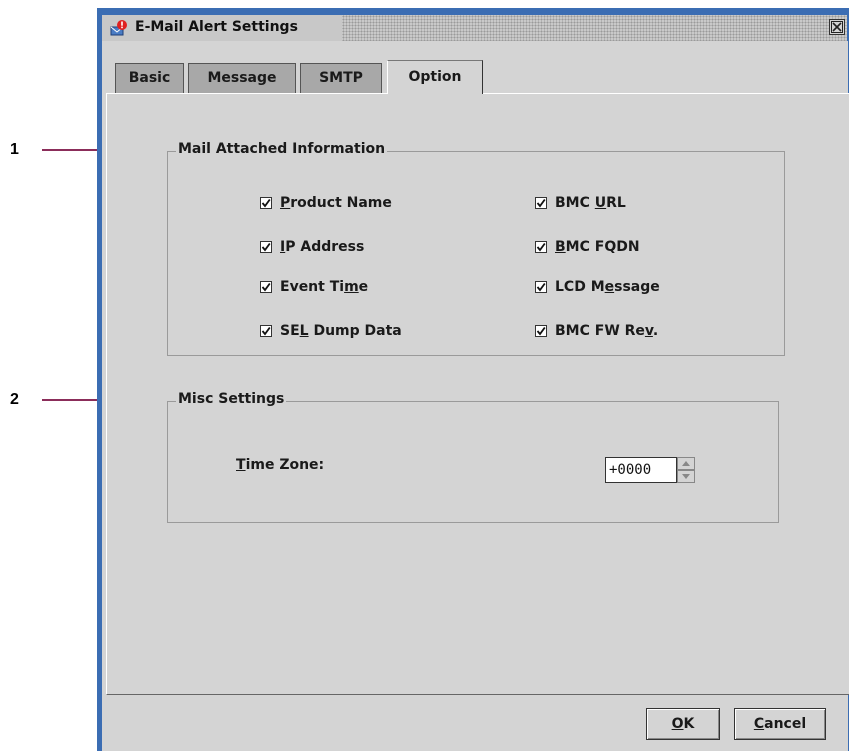 Image resolution: width=849 pixels, height=751 pixels. I want to click on checkbox-event-time: Event Time, so click(314, 287).